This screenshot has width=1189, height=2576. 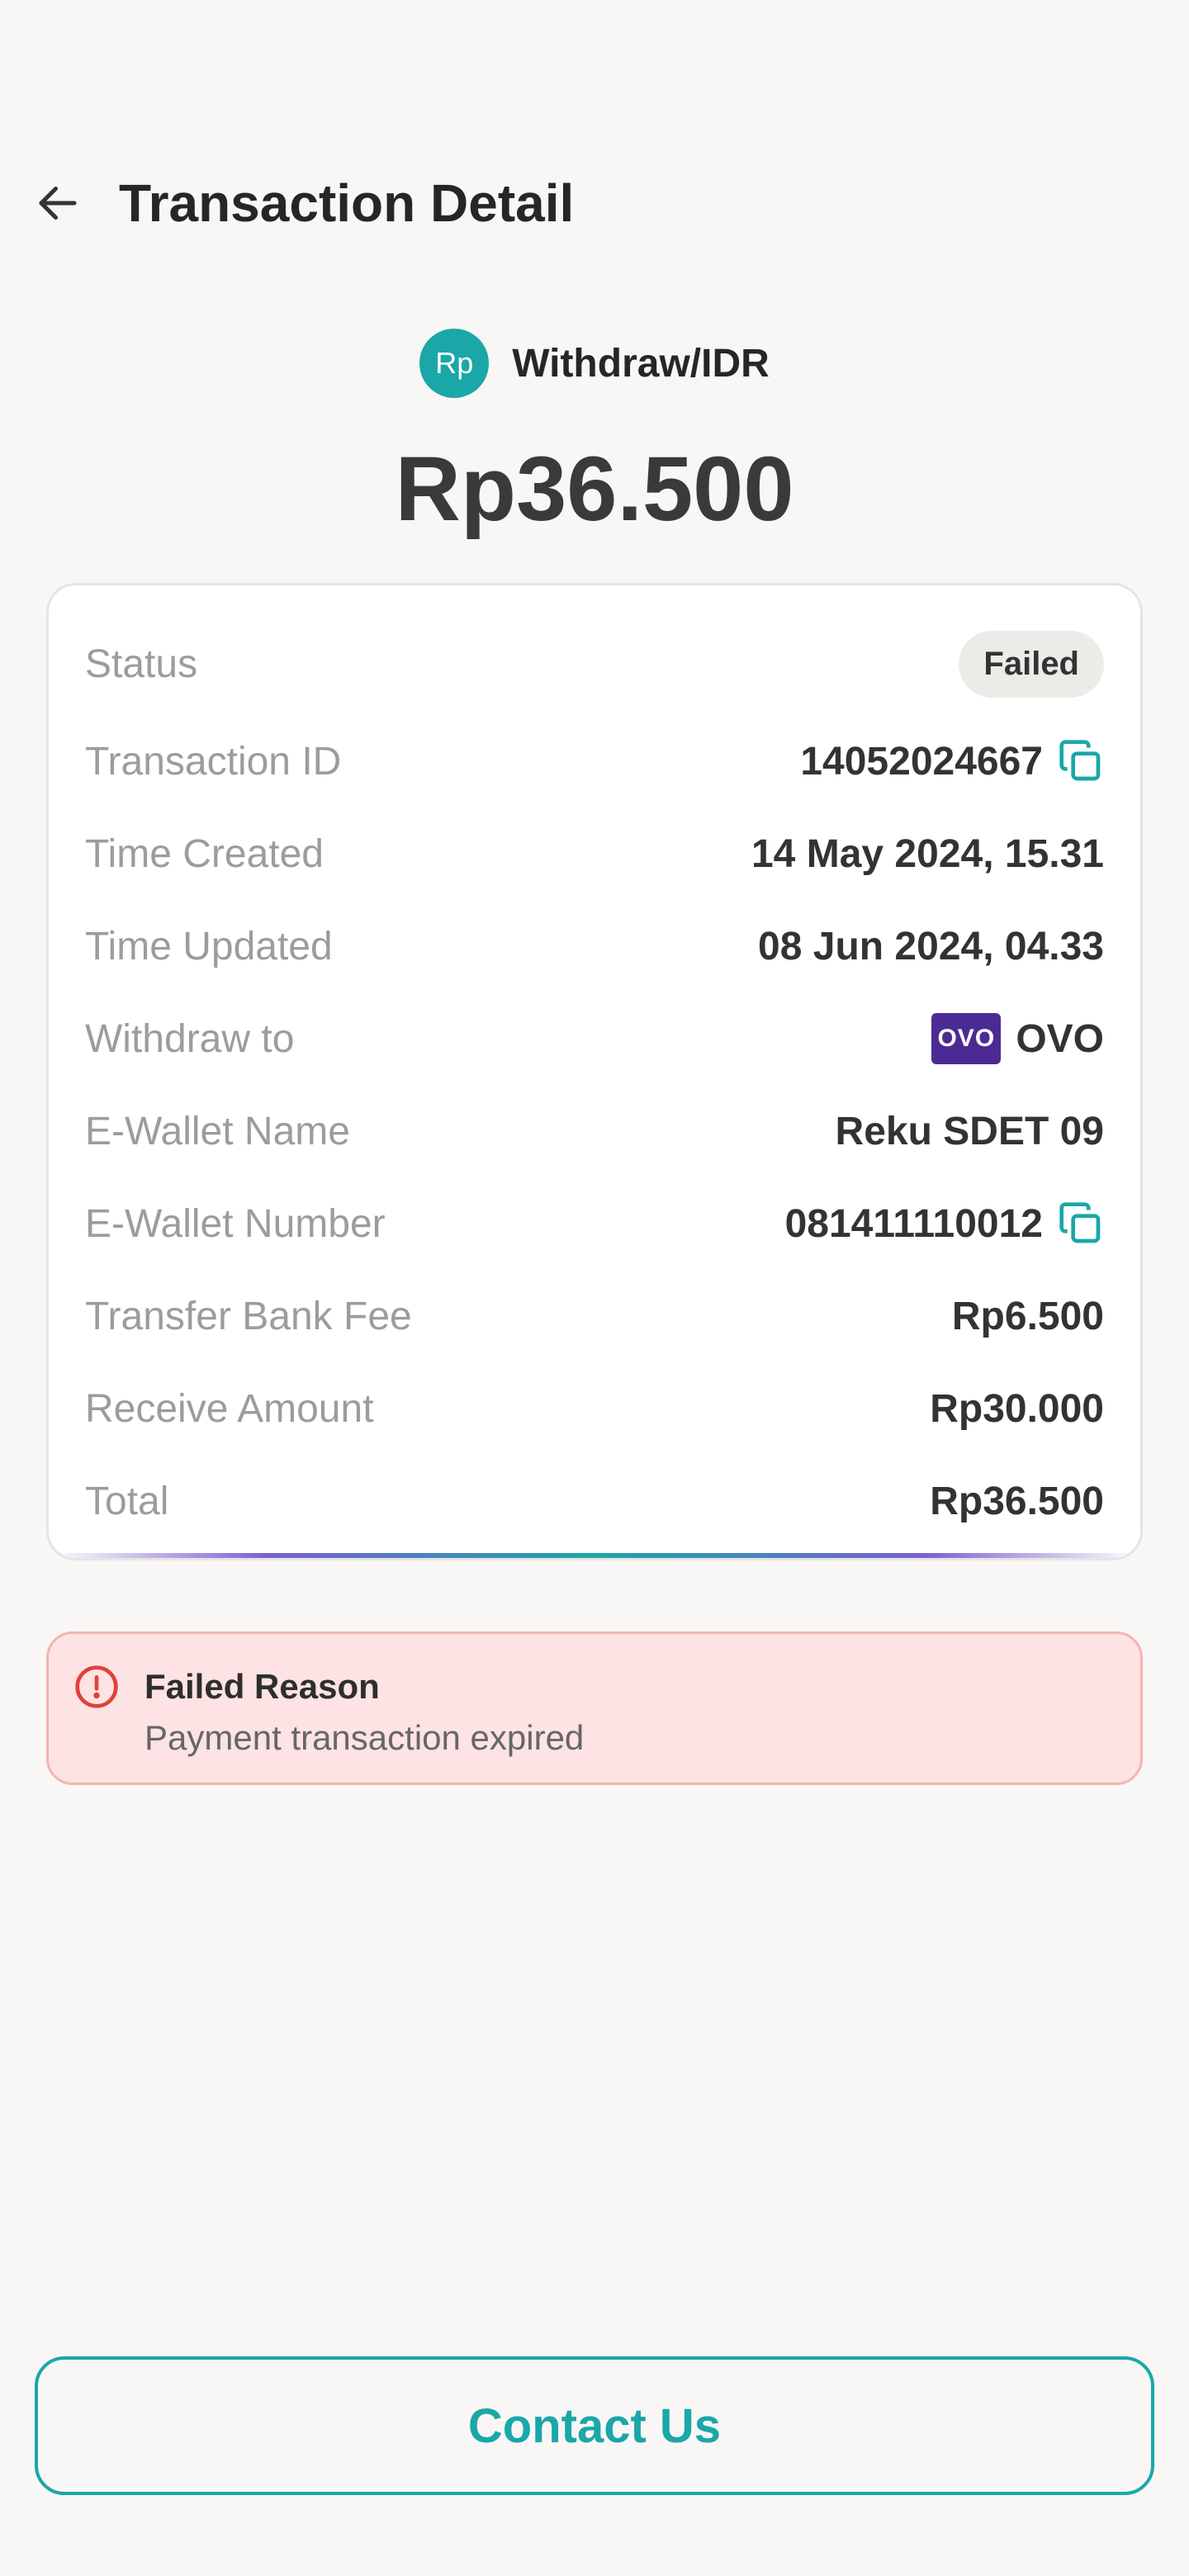 I want to click on arrow-left-icon, so click(x=58, y=203).